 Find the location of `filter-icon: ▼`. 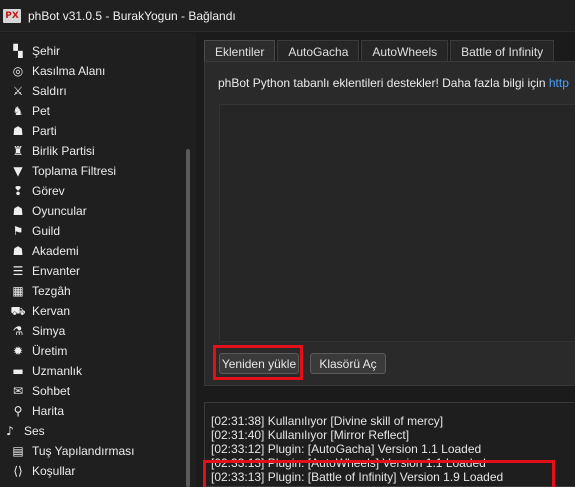

filter-icon: ▼ is located at coordinates (18, 171).